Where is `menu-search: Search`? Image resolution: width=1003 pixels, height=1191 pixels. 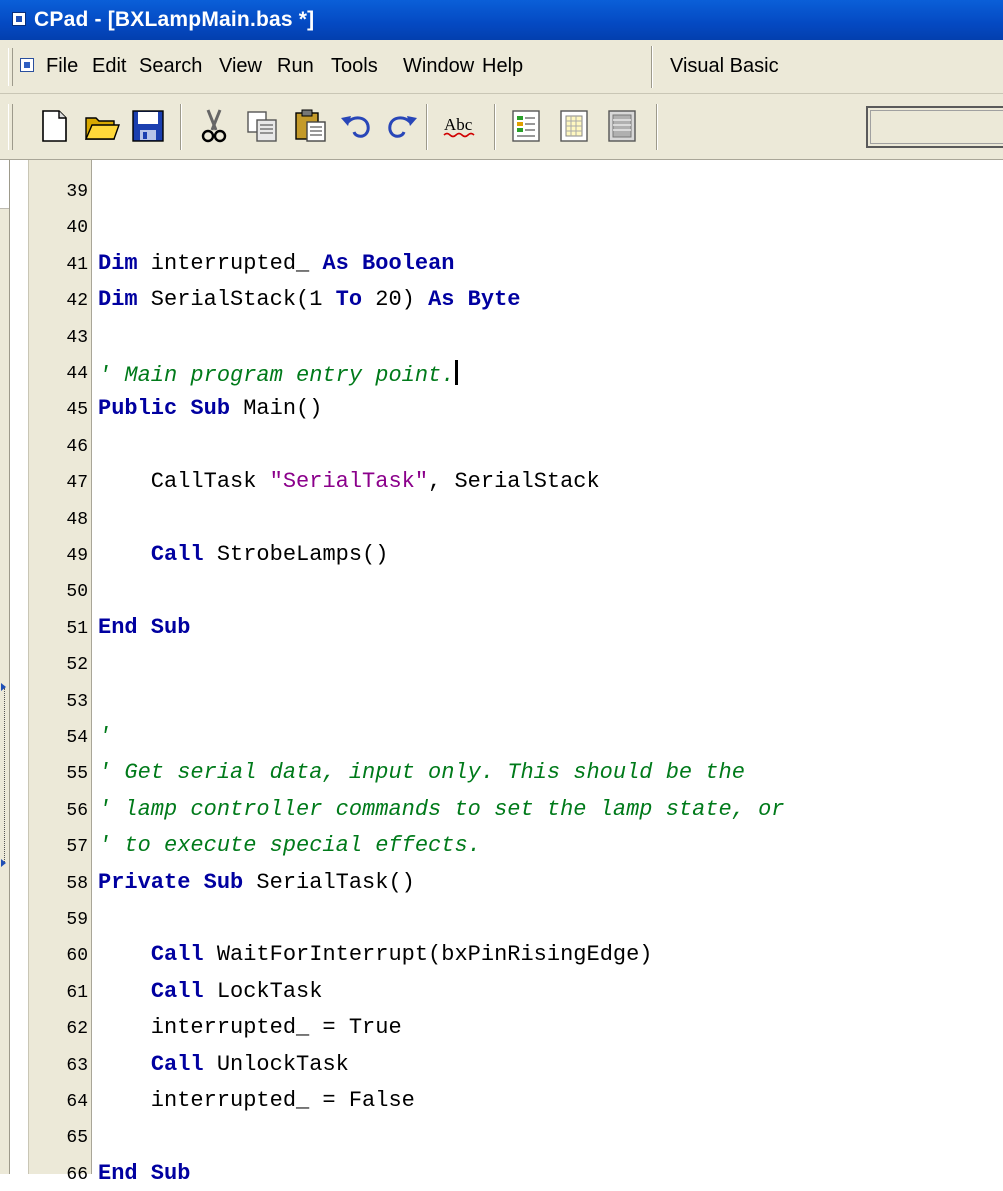
menu-search: Search is located at coordinates (170, 66).